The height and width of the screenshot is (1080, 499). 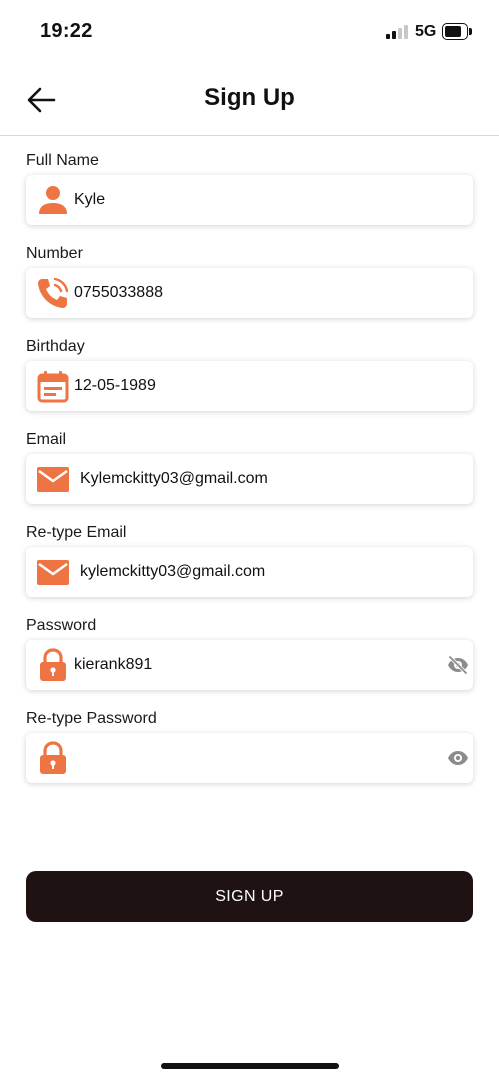 I want to click on retype-password-field: Re-type Password, so click(x=249, y=746).